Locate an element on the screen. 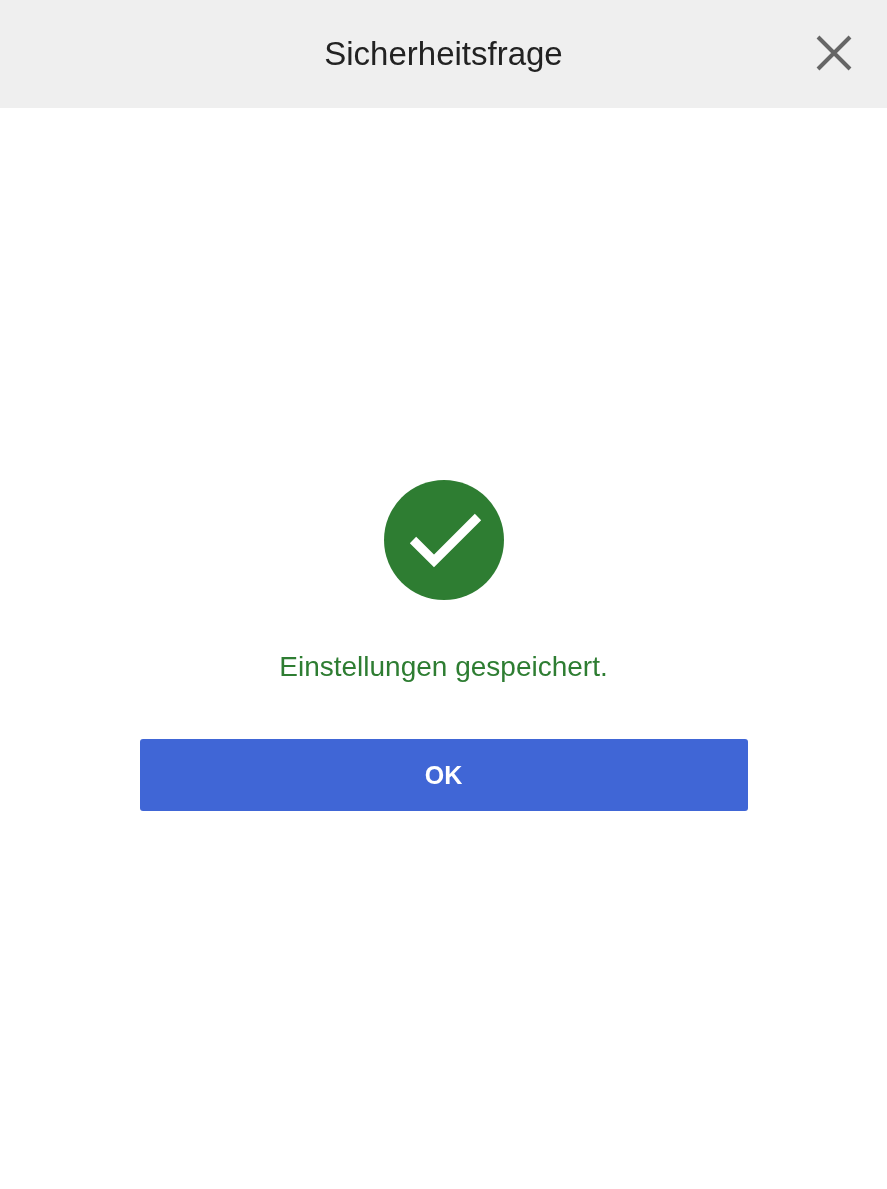 This screenshot has width=887, height=1189. close-button is located at coordinates (834, 53).